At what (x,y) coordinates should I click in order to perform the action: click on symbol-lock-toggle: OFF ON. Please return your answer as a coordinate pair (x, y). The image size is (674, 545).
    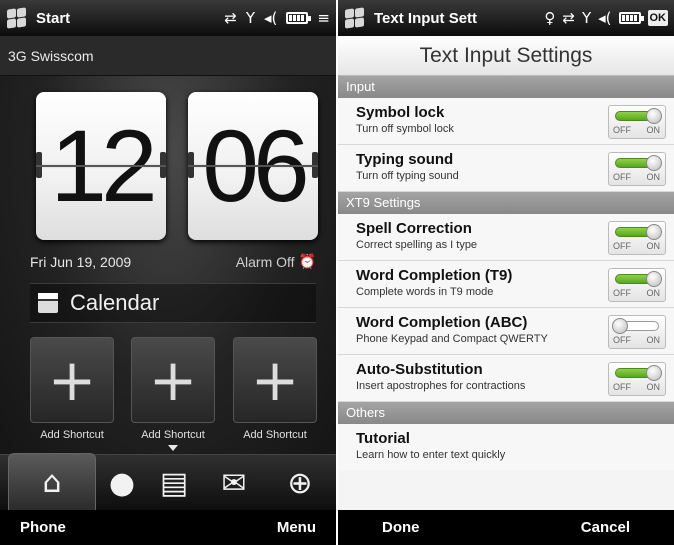
    Looking at the image, I should click on (637, 122).